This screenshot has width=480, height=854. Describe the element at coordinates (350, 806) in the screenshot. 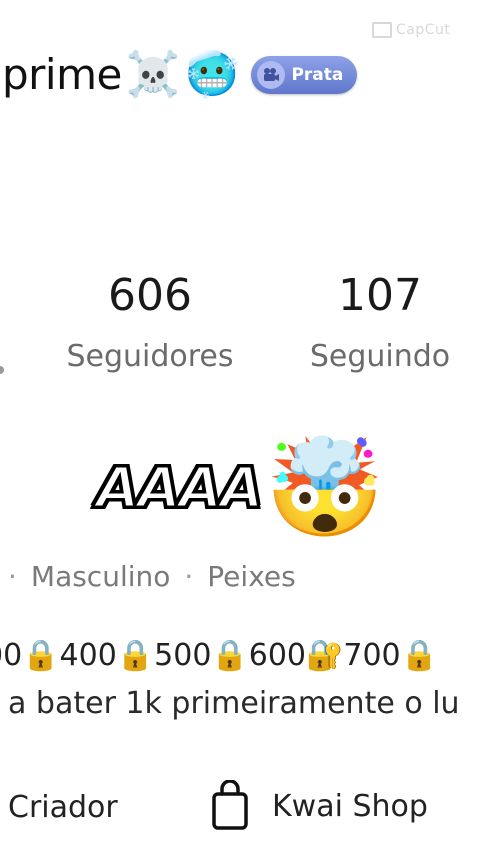

I see `kwai-shop-label: Kwai Shop` at that location.